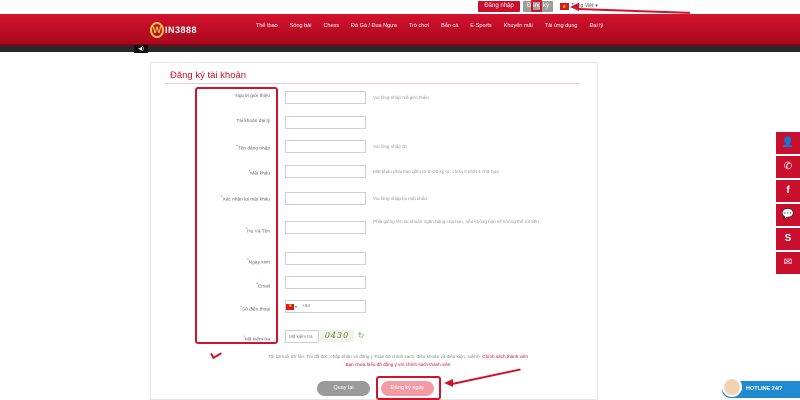  What do you see at coordinates (732, 387) in the screenshot?
I see `support-agent-avatar` at bounding box center [732, 387].